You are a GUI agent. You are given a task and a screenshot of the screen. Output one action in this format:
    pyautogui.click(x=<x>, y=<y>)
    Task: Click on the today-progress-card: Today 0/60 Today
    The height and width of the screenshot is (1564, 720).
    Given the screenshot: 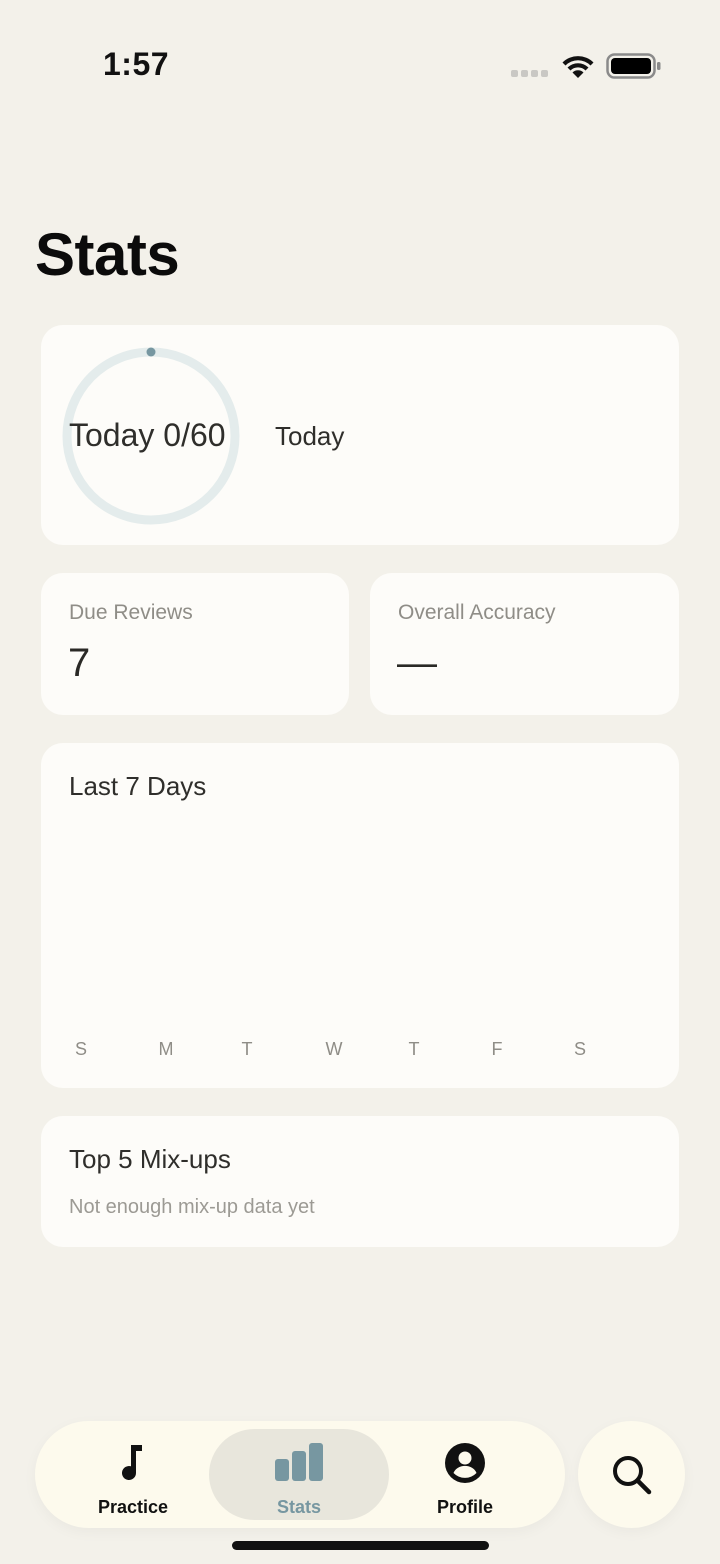 What is the action you would take?
    pyautogui.click(x=360, y=435)
    